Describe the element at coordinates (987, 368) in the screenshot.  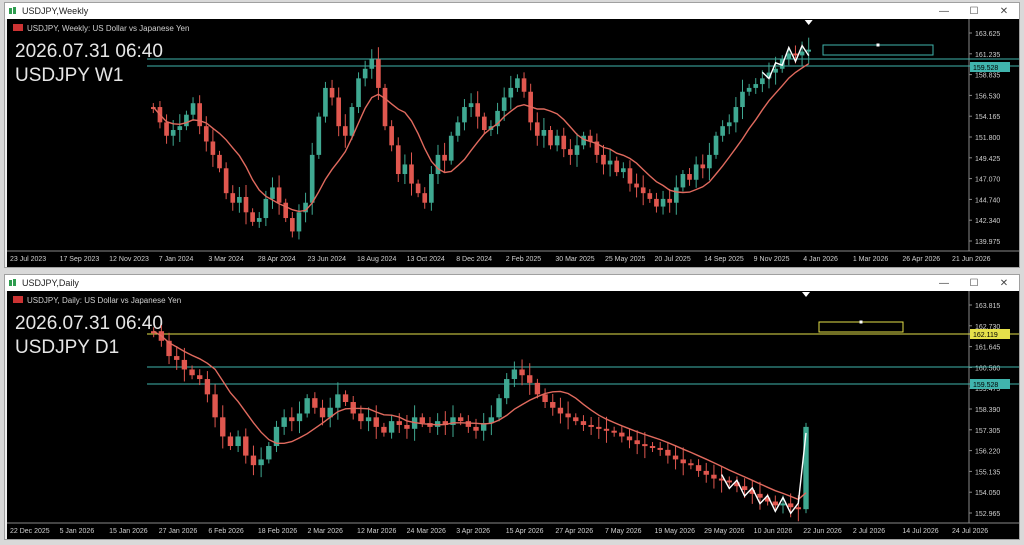
I see `price-label: 160.560` at that location.